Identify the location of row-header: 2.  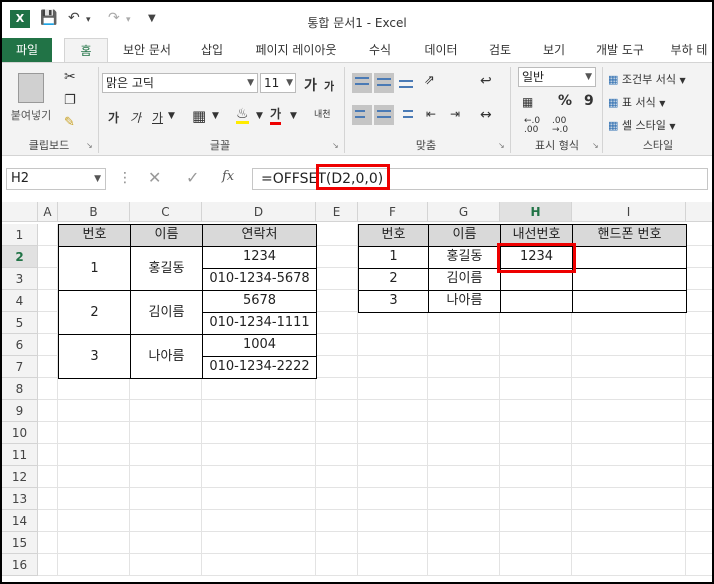
(20, 257).